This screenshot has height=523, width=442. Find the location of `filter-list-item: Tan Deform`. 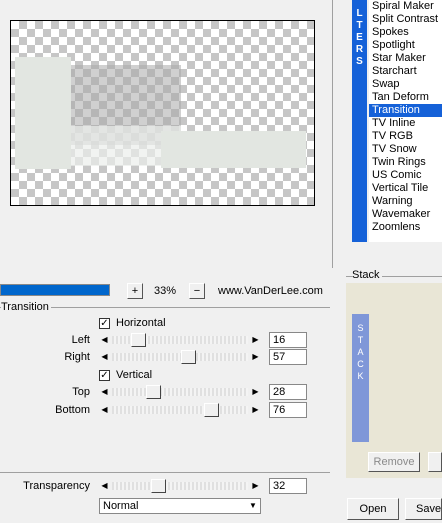

filter-list-item: Tan Deform is located at coordinates (405, 97).